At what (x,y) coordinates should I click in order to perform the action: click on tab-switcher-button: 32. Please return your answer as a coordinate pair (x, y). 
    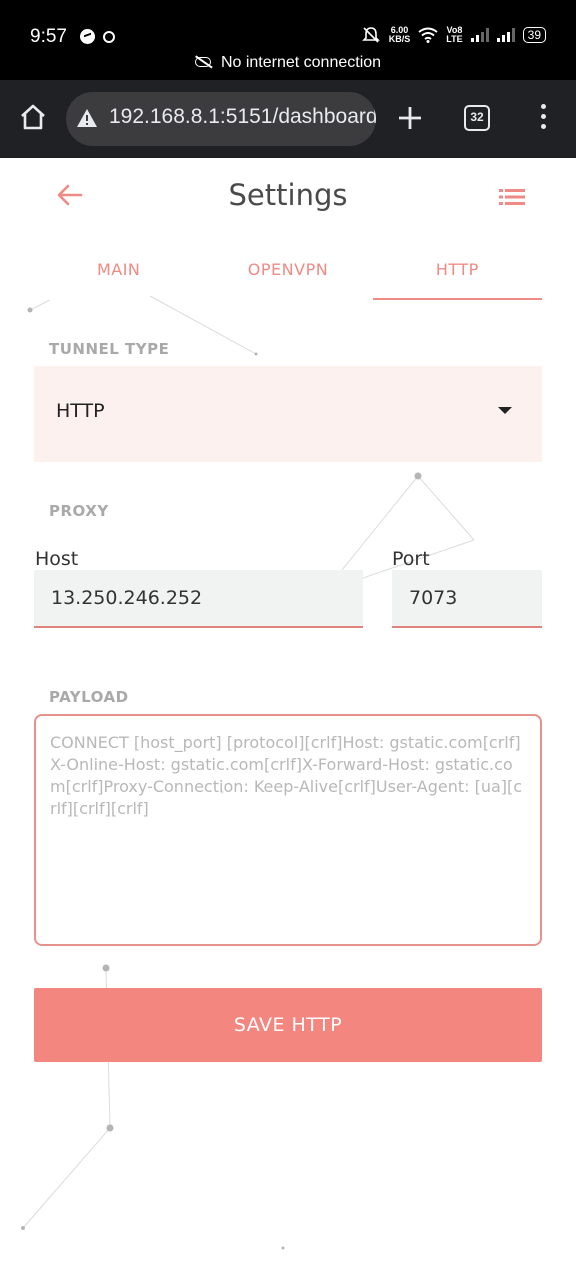
    Looking at the image, I should click on (477, 118).